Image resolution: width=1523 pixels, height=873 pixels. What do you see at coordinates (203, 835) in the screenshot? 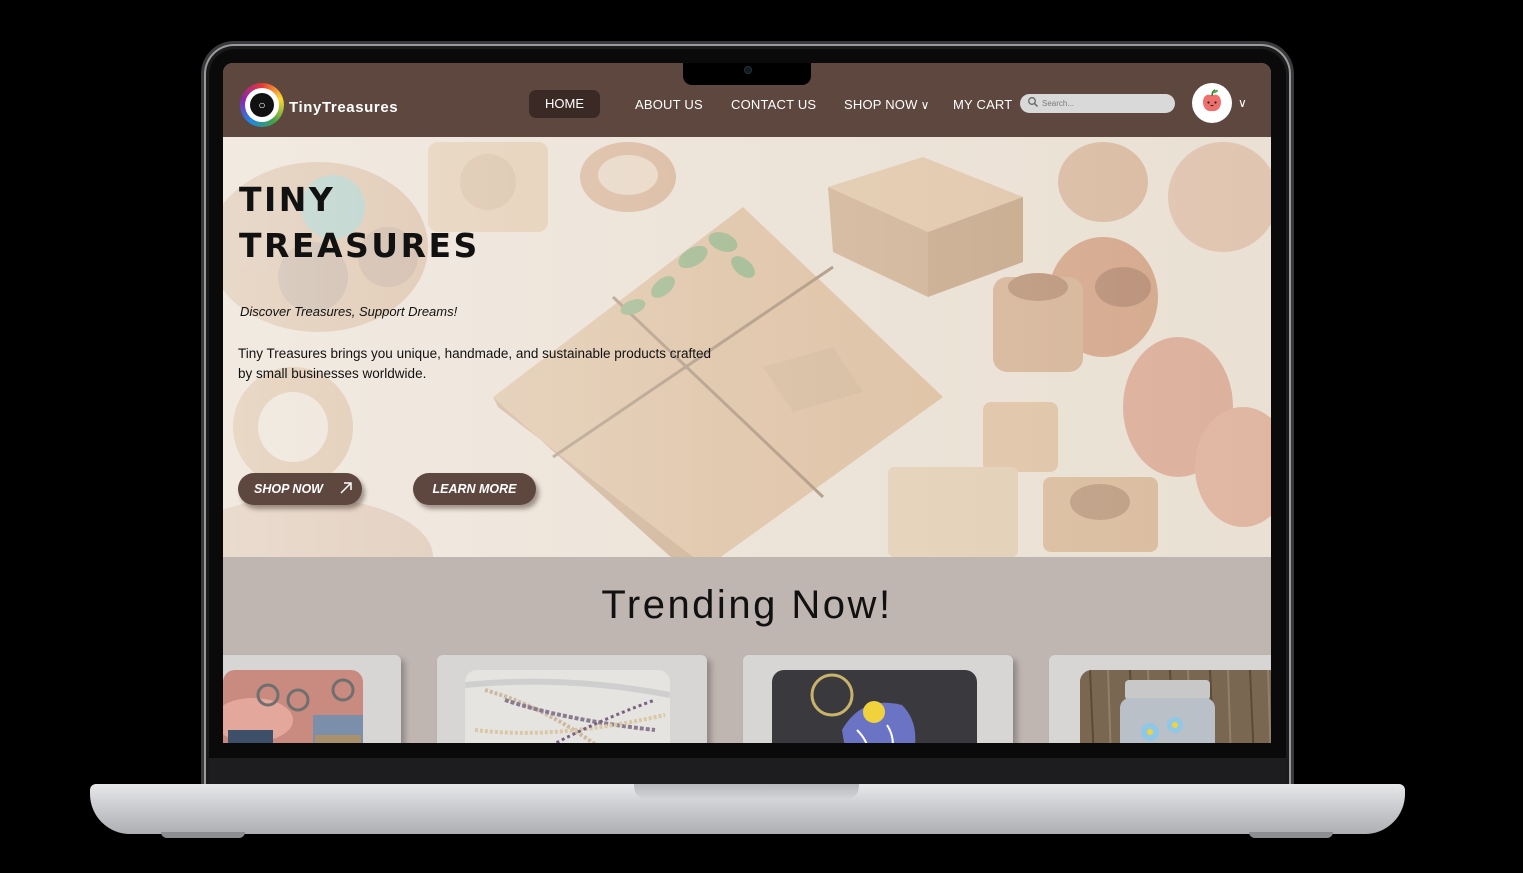
I see `laptop-foot-left` at bounding box center [203, 835].